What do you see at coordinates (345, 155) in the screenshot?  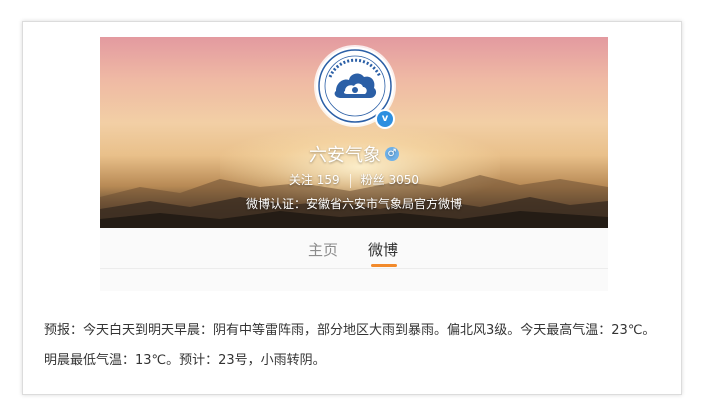 I see `profile-name: 六安气象` at bounding box center [345, 155].